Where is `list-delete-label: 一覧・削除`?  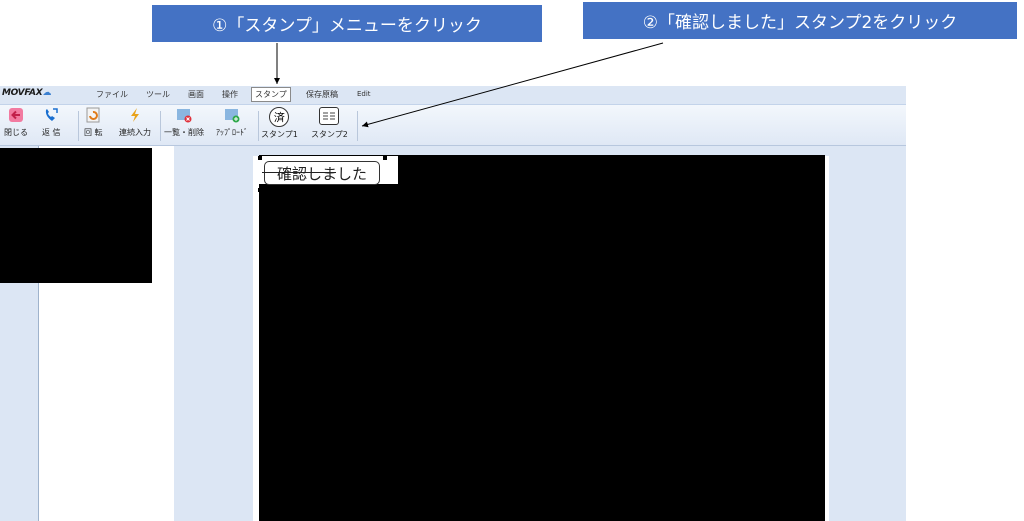 list-delete-label: 一覧・削除 is located at coordinates (184, 132).